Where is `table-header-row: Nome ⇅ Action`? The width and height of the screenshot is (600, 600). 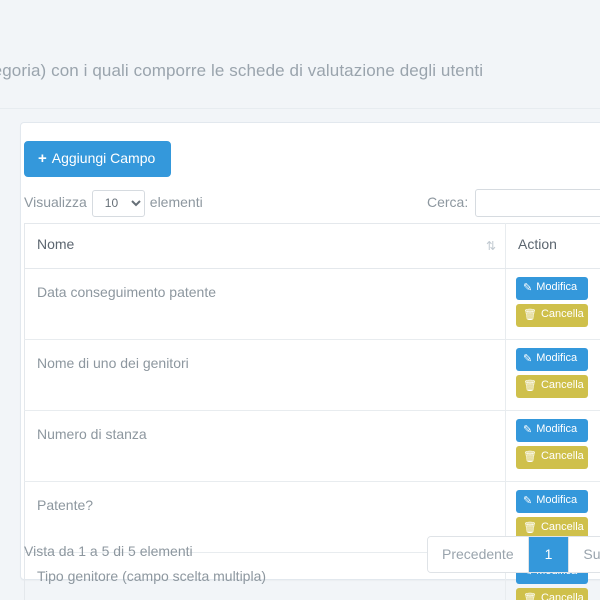 table-header-row: Nome ⇅ Action is located at coordinates (312, 246).